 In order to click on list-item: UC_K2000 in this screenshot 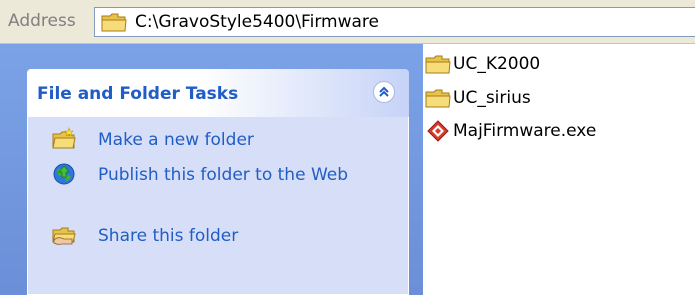, I will do `click(553, 64)`.